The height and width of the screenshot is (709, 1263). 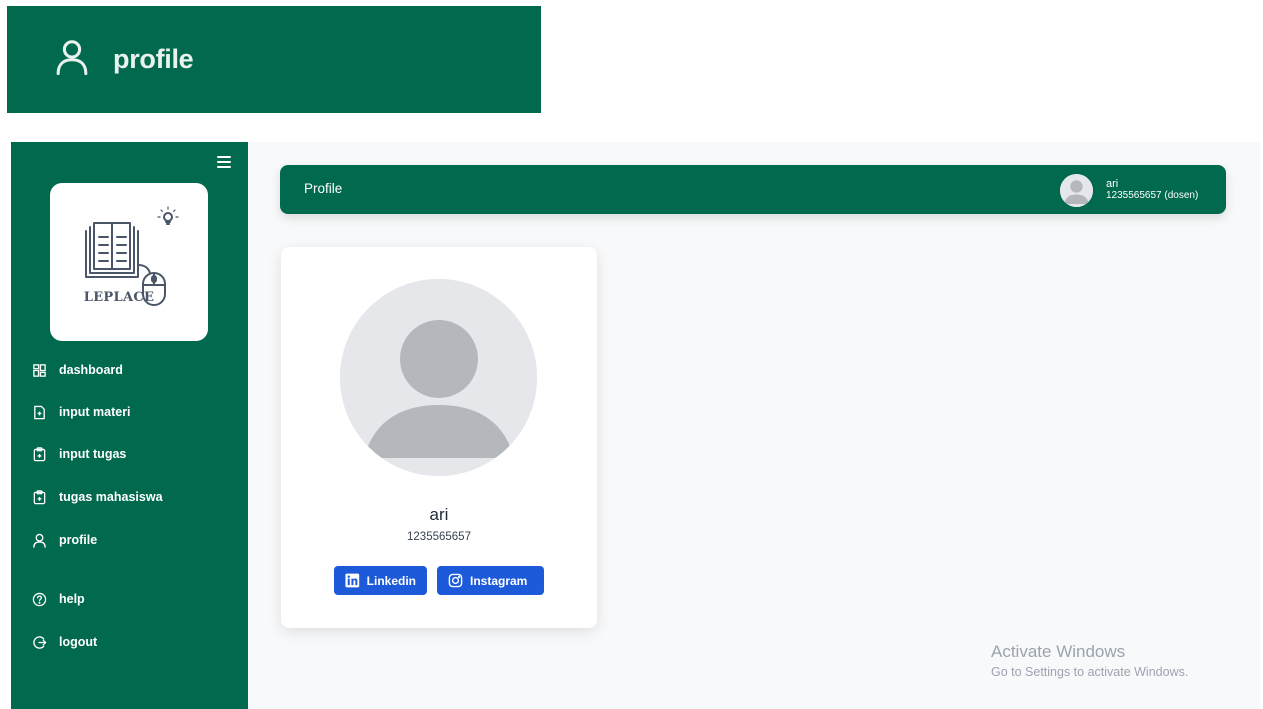 What do you see at coordinates (78, 540) in the screenshot?
I see `sidebar-item-label: profile` at bounding box center [78, 540].